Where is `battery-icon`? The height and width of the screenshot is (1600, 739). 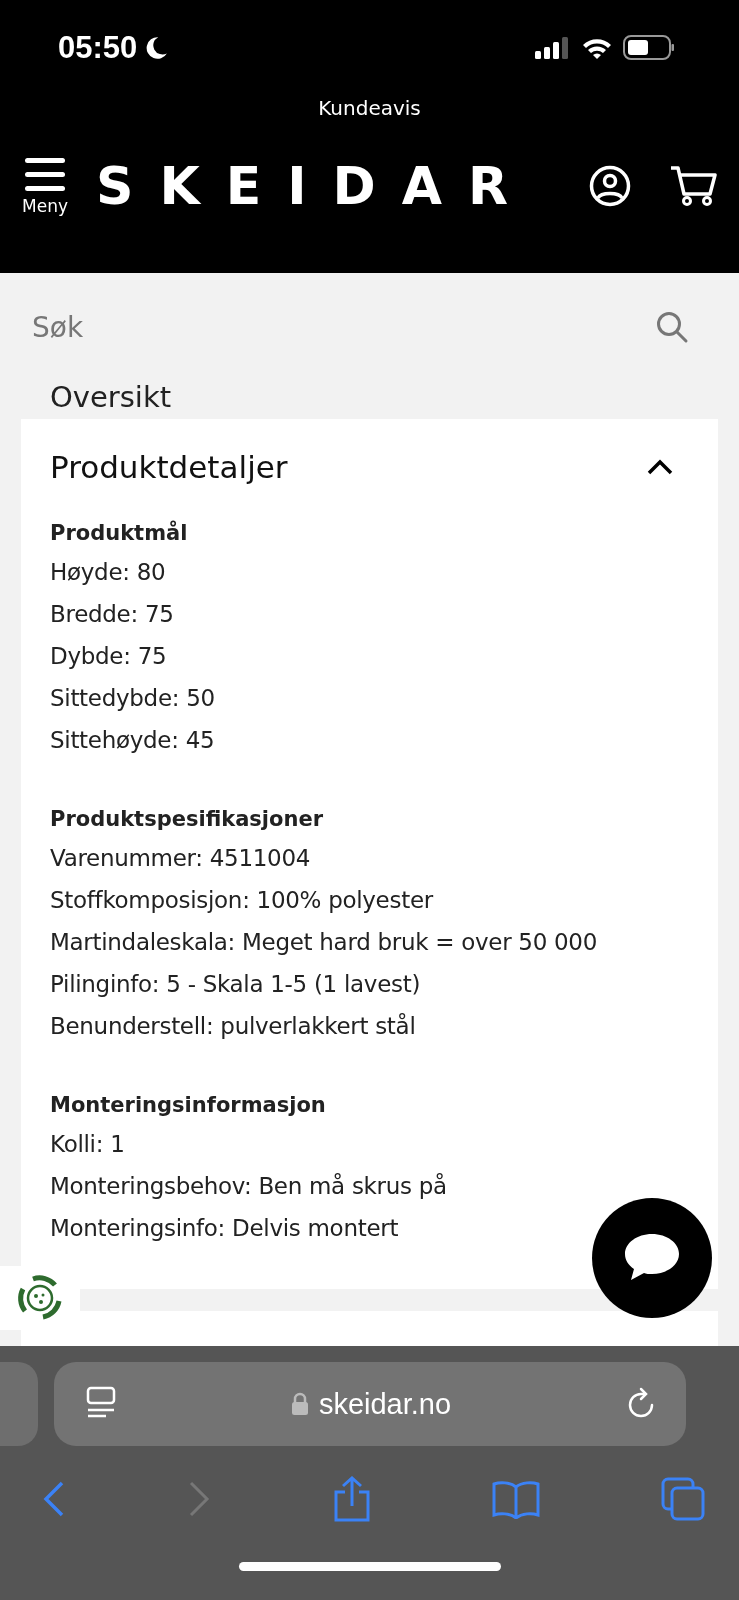 battery-icon is located at coordinates (649, 48).